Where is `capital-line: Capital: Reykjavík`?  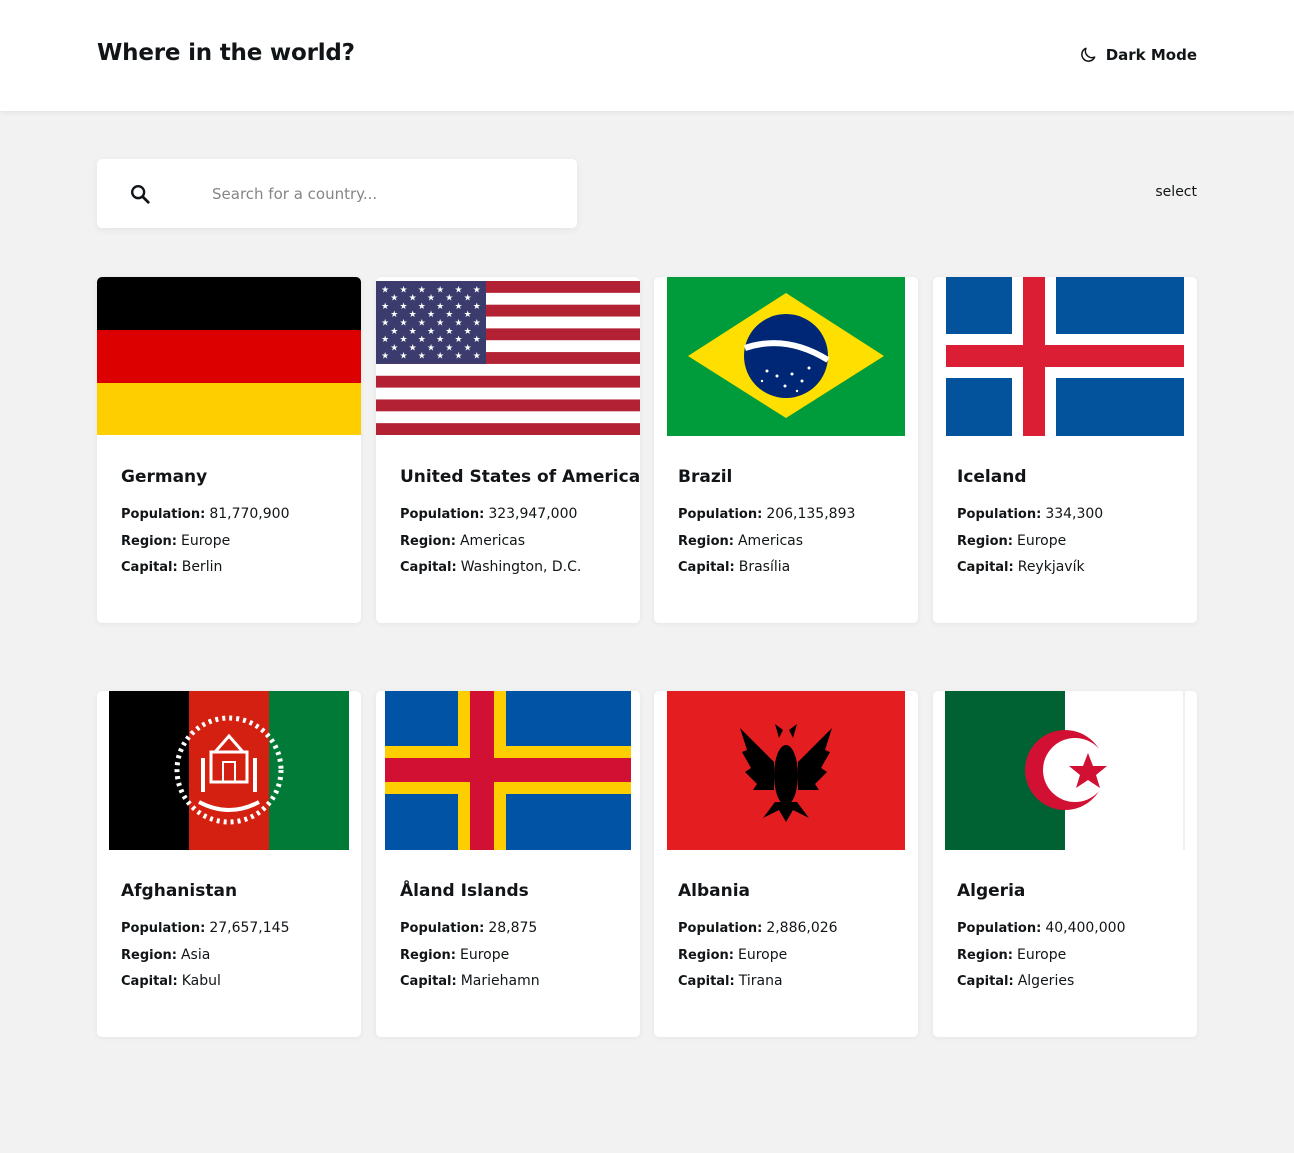 capital-line: Capital: Reykjavík is located at coordinates (1021, 567).